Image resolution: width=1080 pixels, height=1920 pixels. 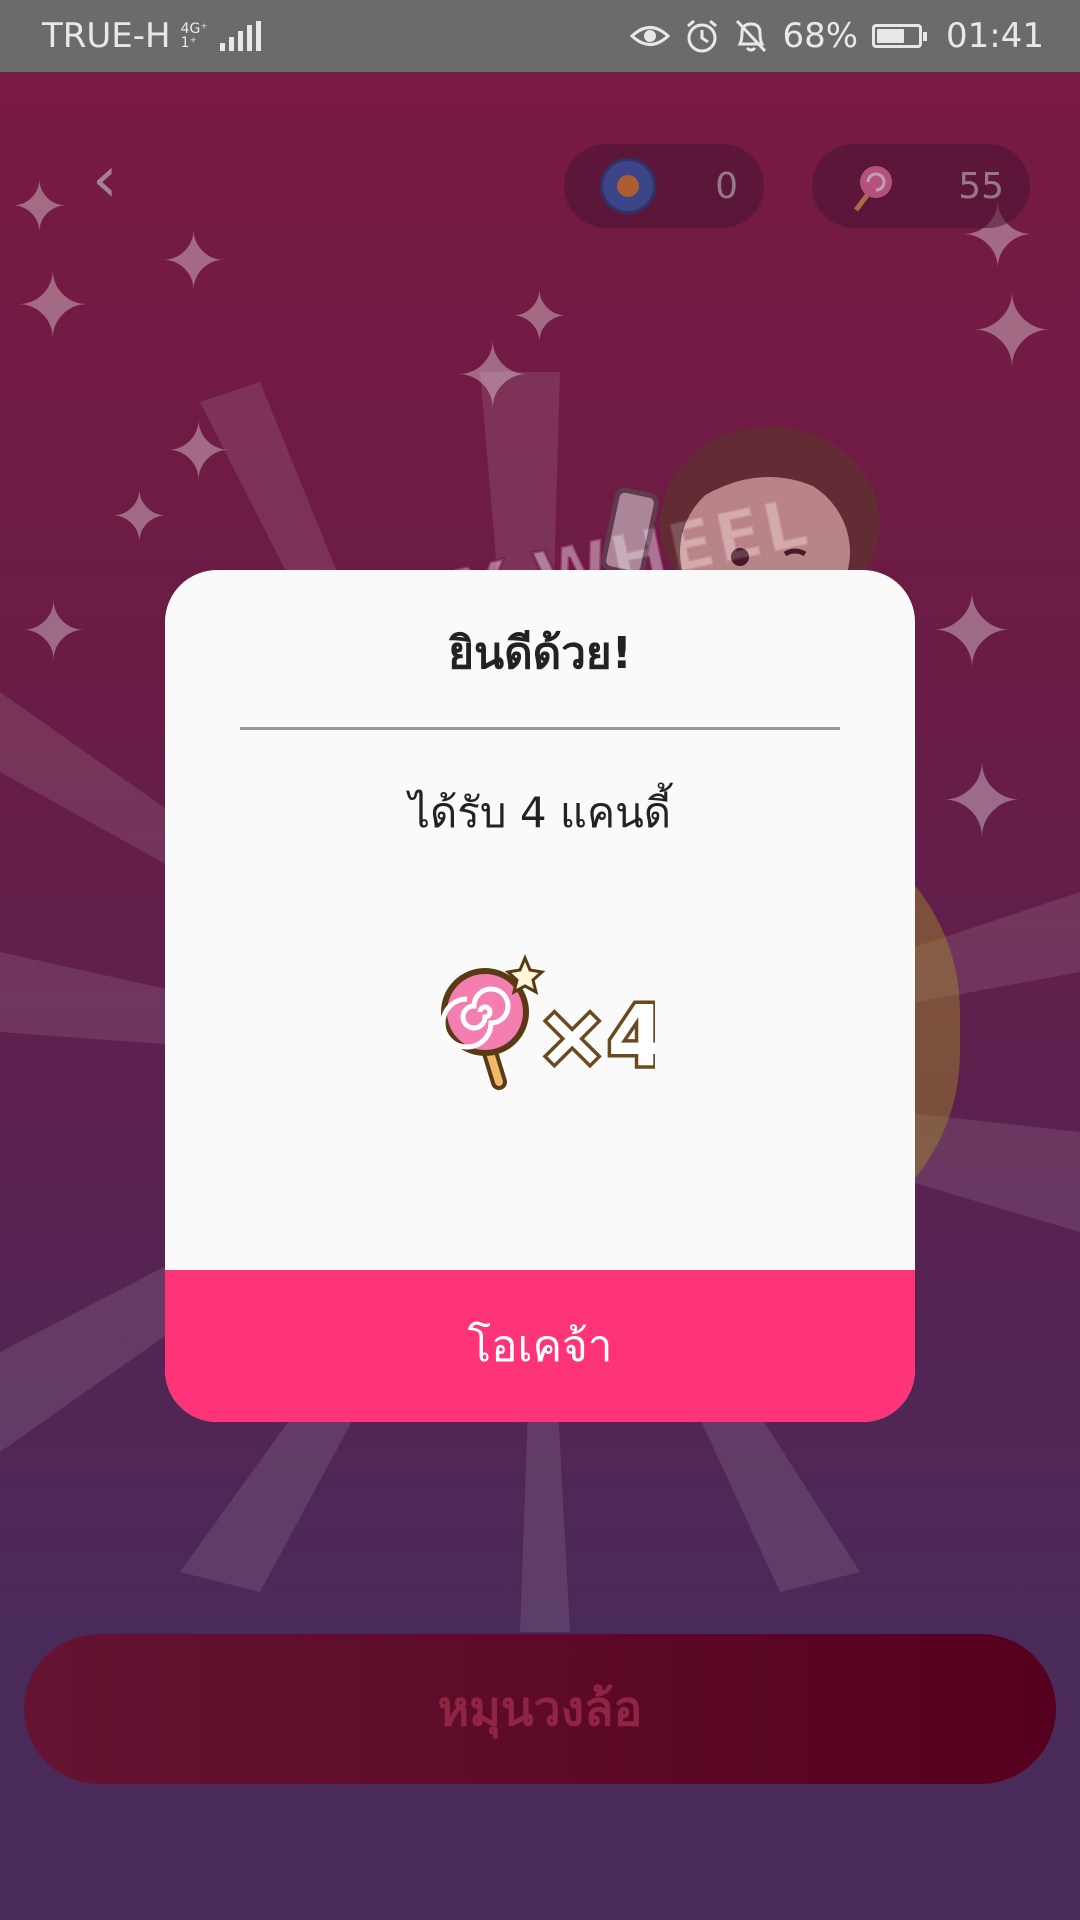 What do you see at coordinates (981, 186) in the screenshot?
I see `candy-count: 55` at bounding box center [981, 186].